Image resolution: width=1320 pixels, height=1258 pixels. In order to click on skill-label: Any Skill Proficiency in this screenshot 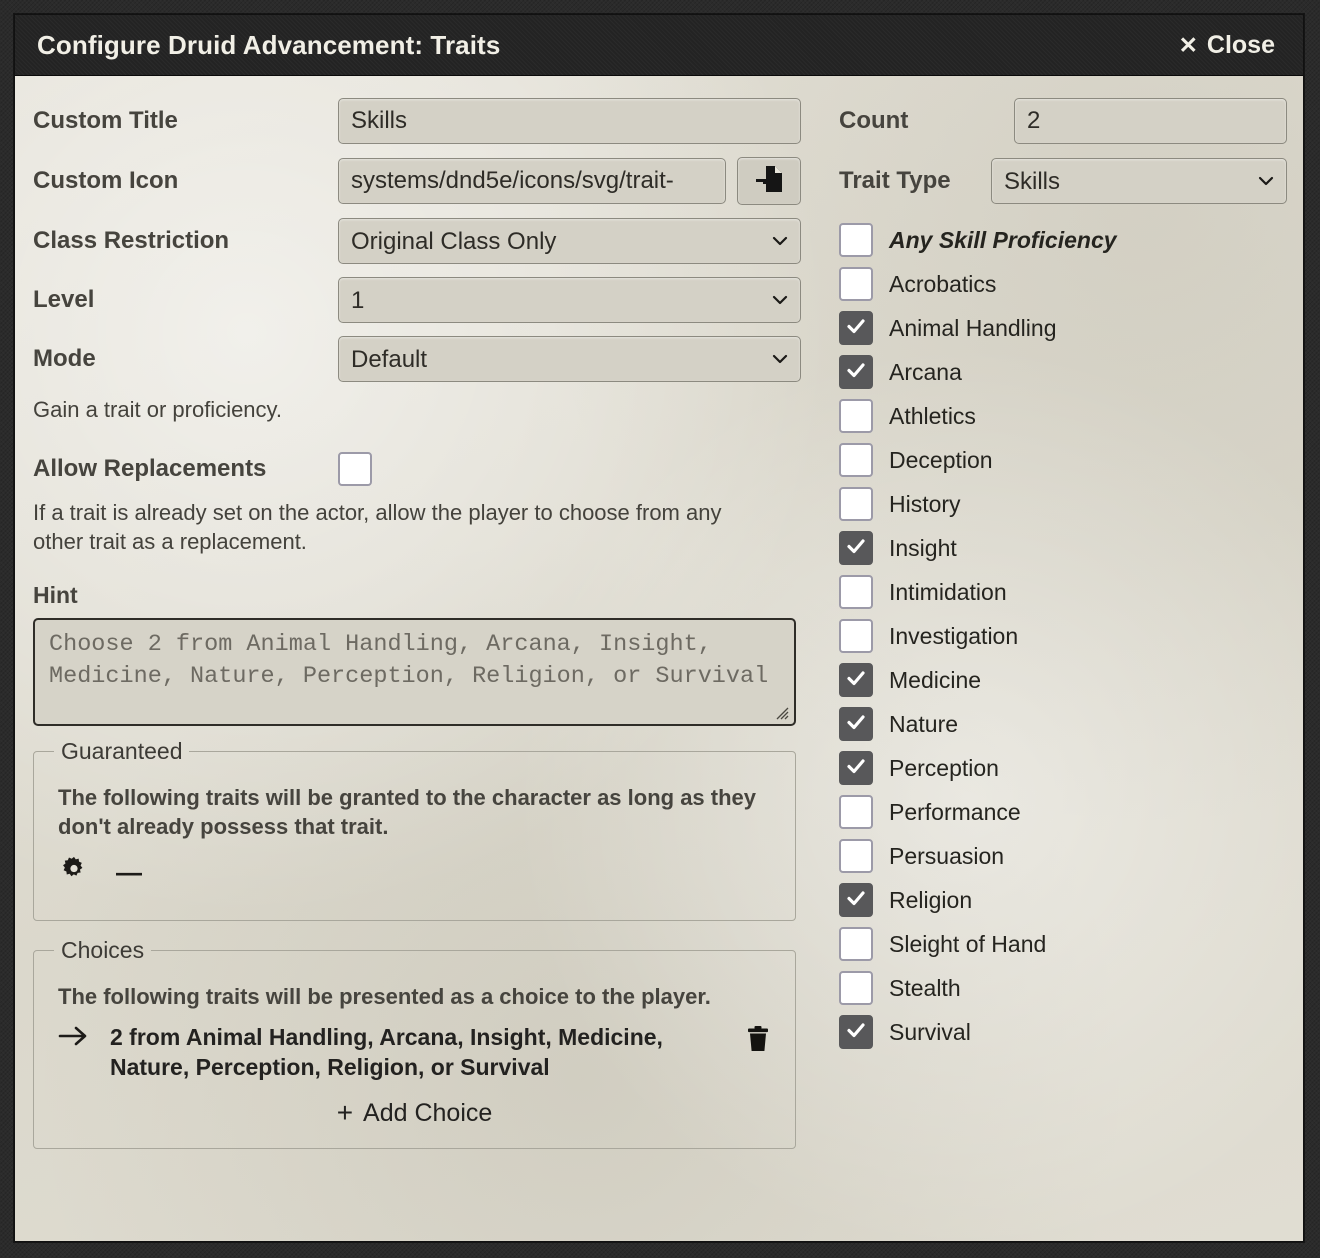, I will do `click(1003, 239)`.